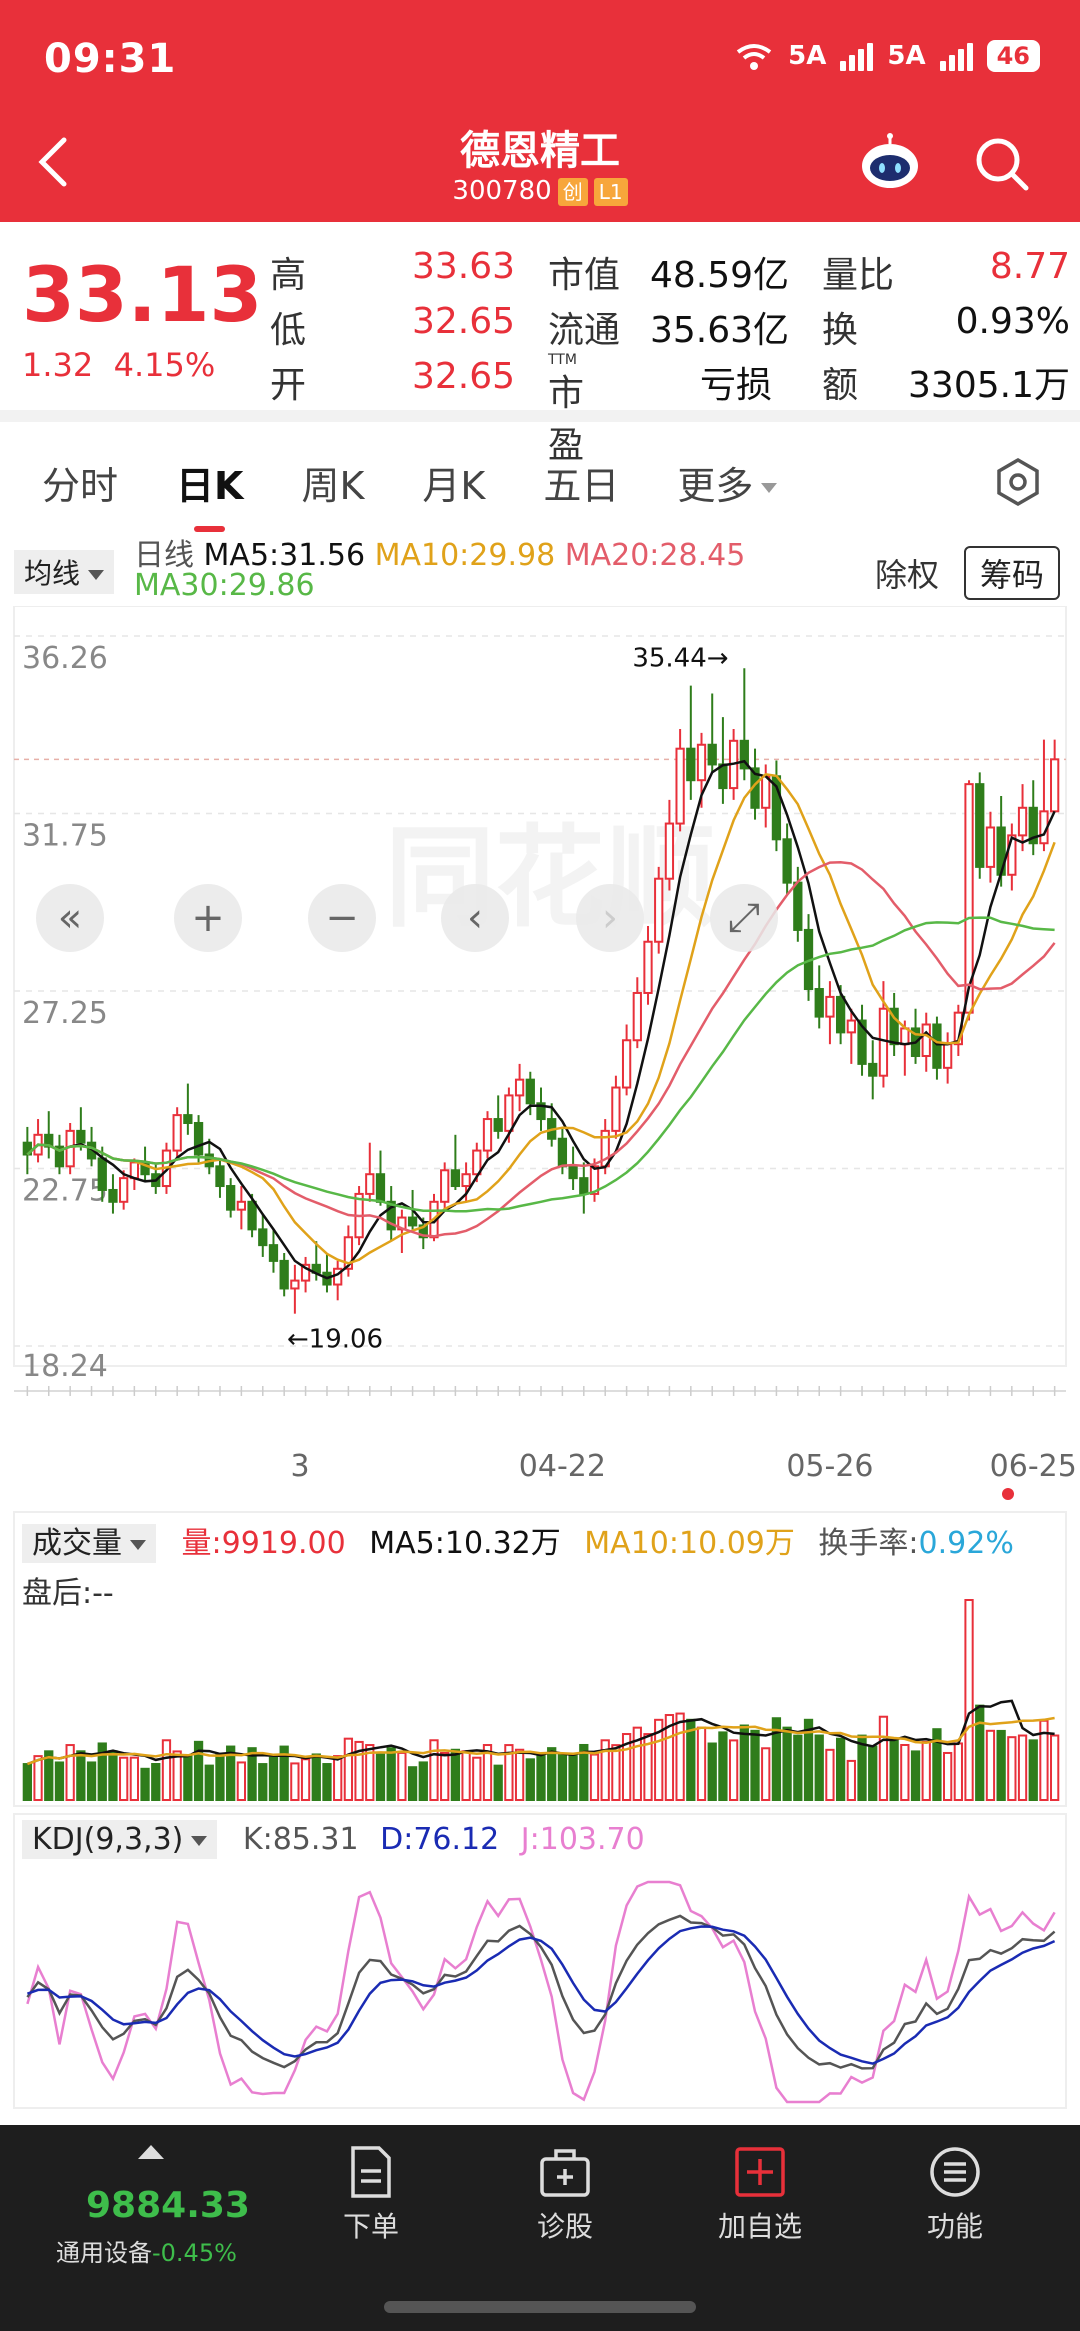 The width and height of the screenshot is (1080, 2331). Describe the element at coordinates (342, 918) in the screenshot. I see `zoom-out-button-glyph: −` at that location.